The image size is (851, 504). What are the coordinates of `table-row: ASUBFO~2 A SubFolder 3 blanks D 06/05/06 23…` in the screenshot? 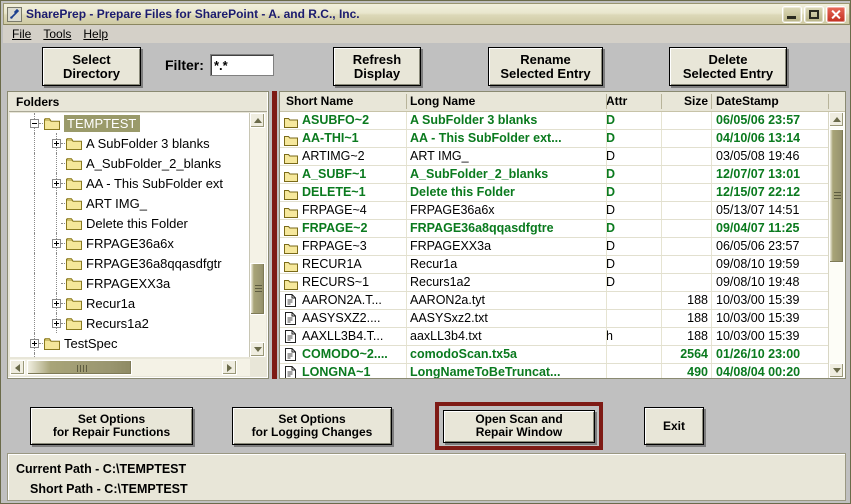 It's located at (554, 121).